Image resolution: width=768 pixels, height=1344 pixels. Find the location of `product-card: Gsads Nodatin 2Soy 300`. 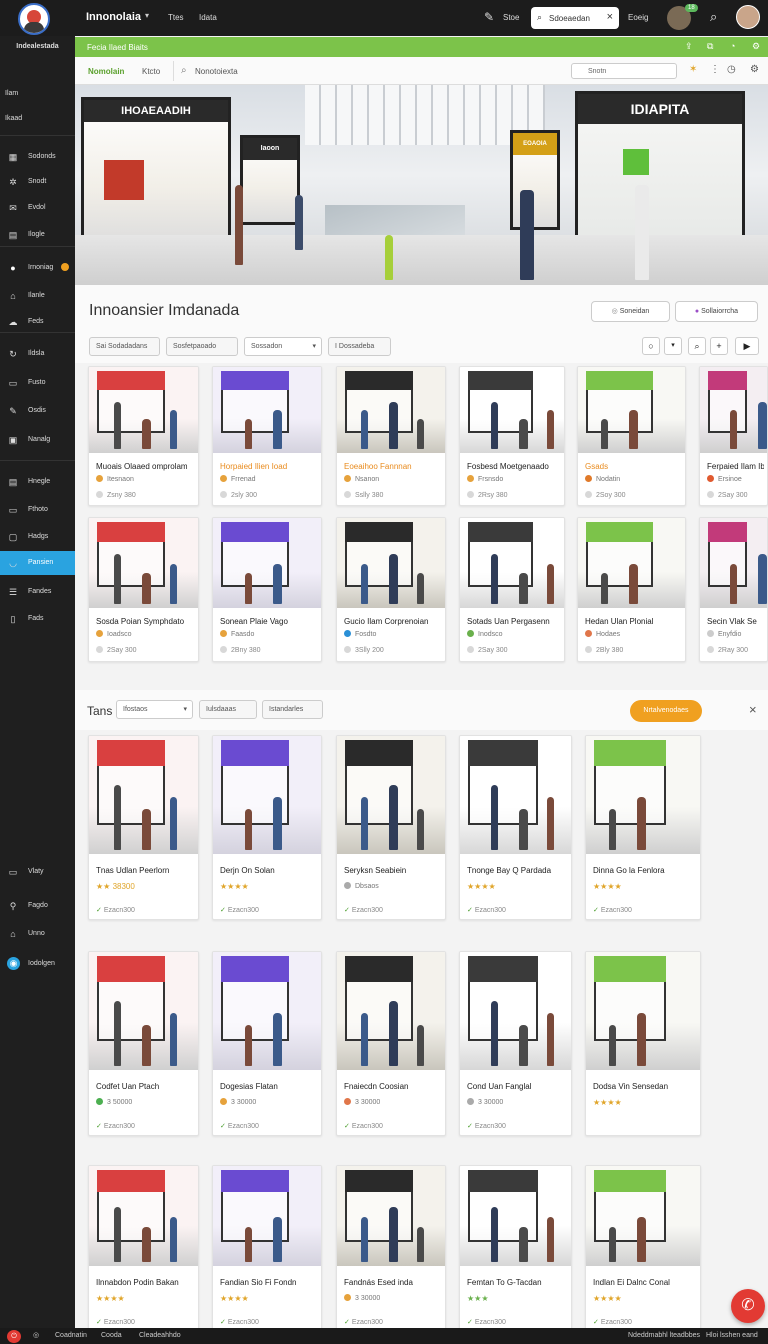

product-card: Gsads Nodatin 2Soy 300 is located at coordinates (631, 436).